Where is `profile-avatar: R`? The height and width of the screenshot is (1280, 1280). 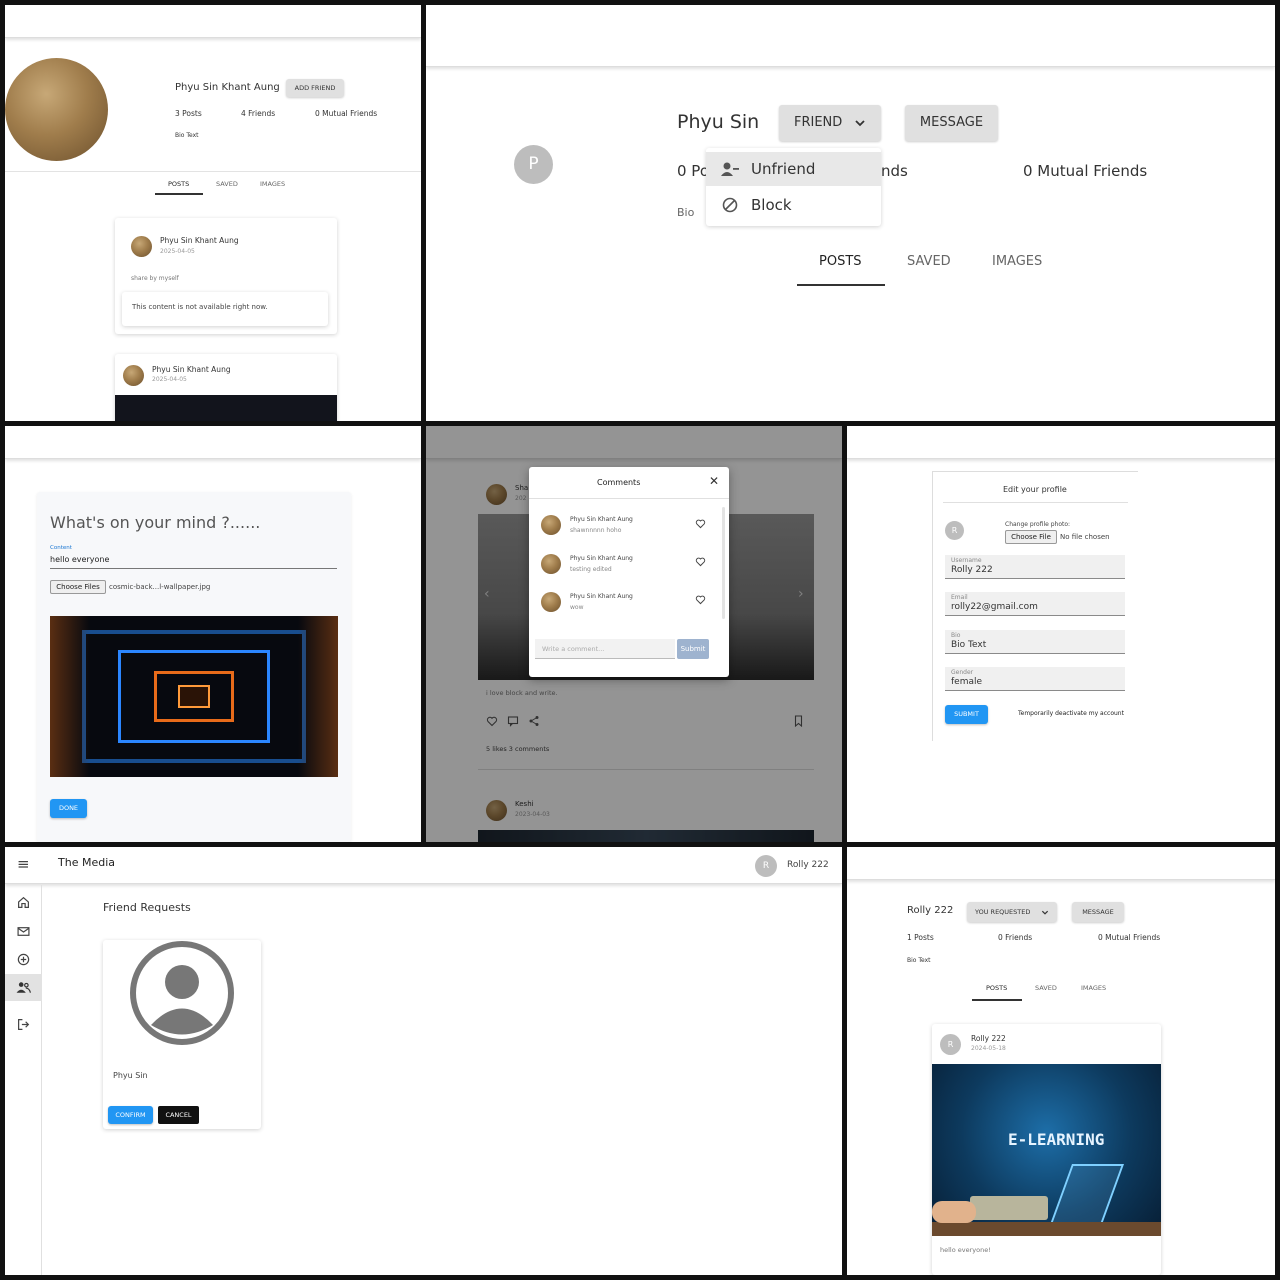 profile-avatar: R is located at coordinates (954, 530).